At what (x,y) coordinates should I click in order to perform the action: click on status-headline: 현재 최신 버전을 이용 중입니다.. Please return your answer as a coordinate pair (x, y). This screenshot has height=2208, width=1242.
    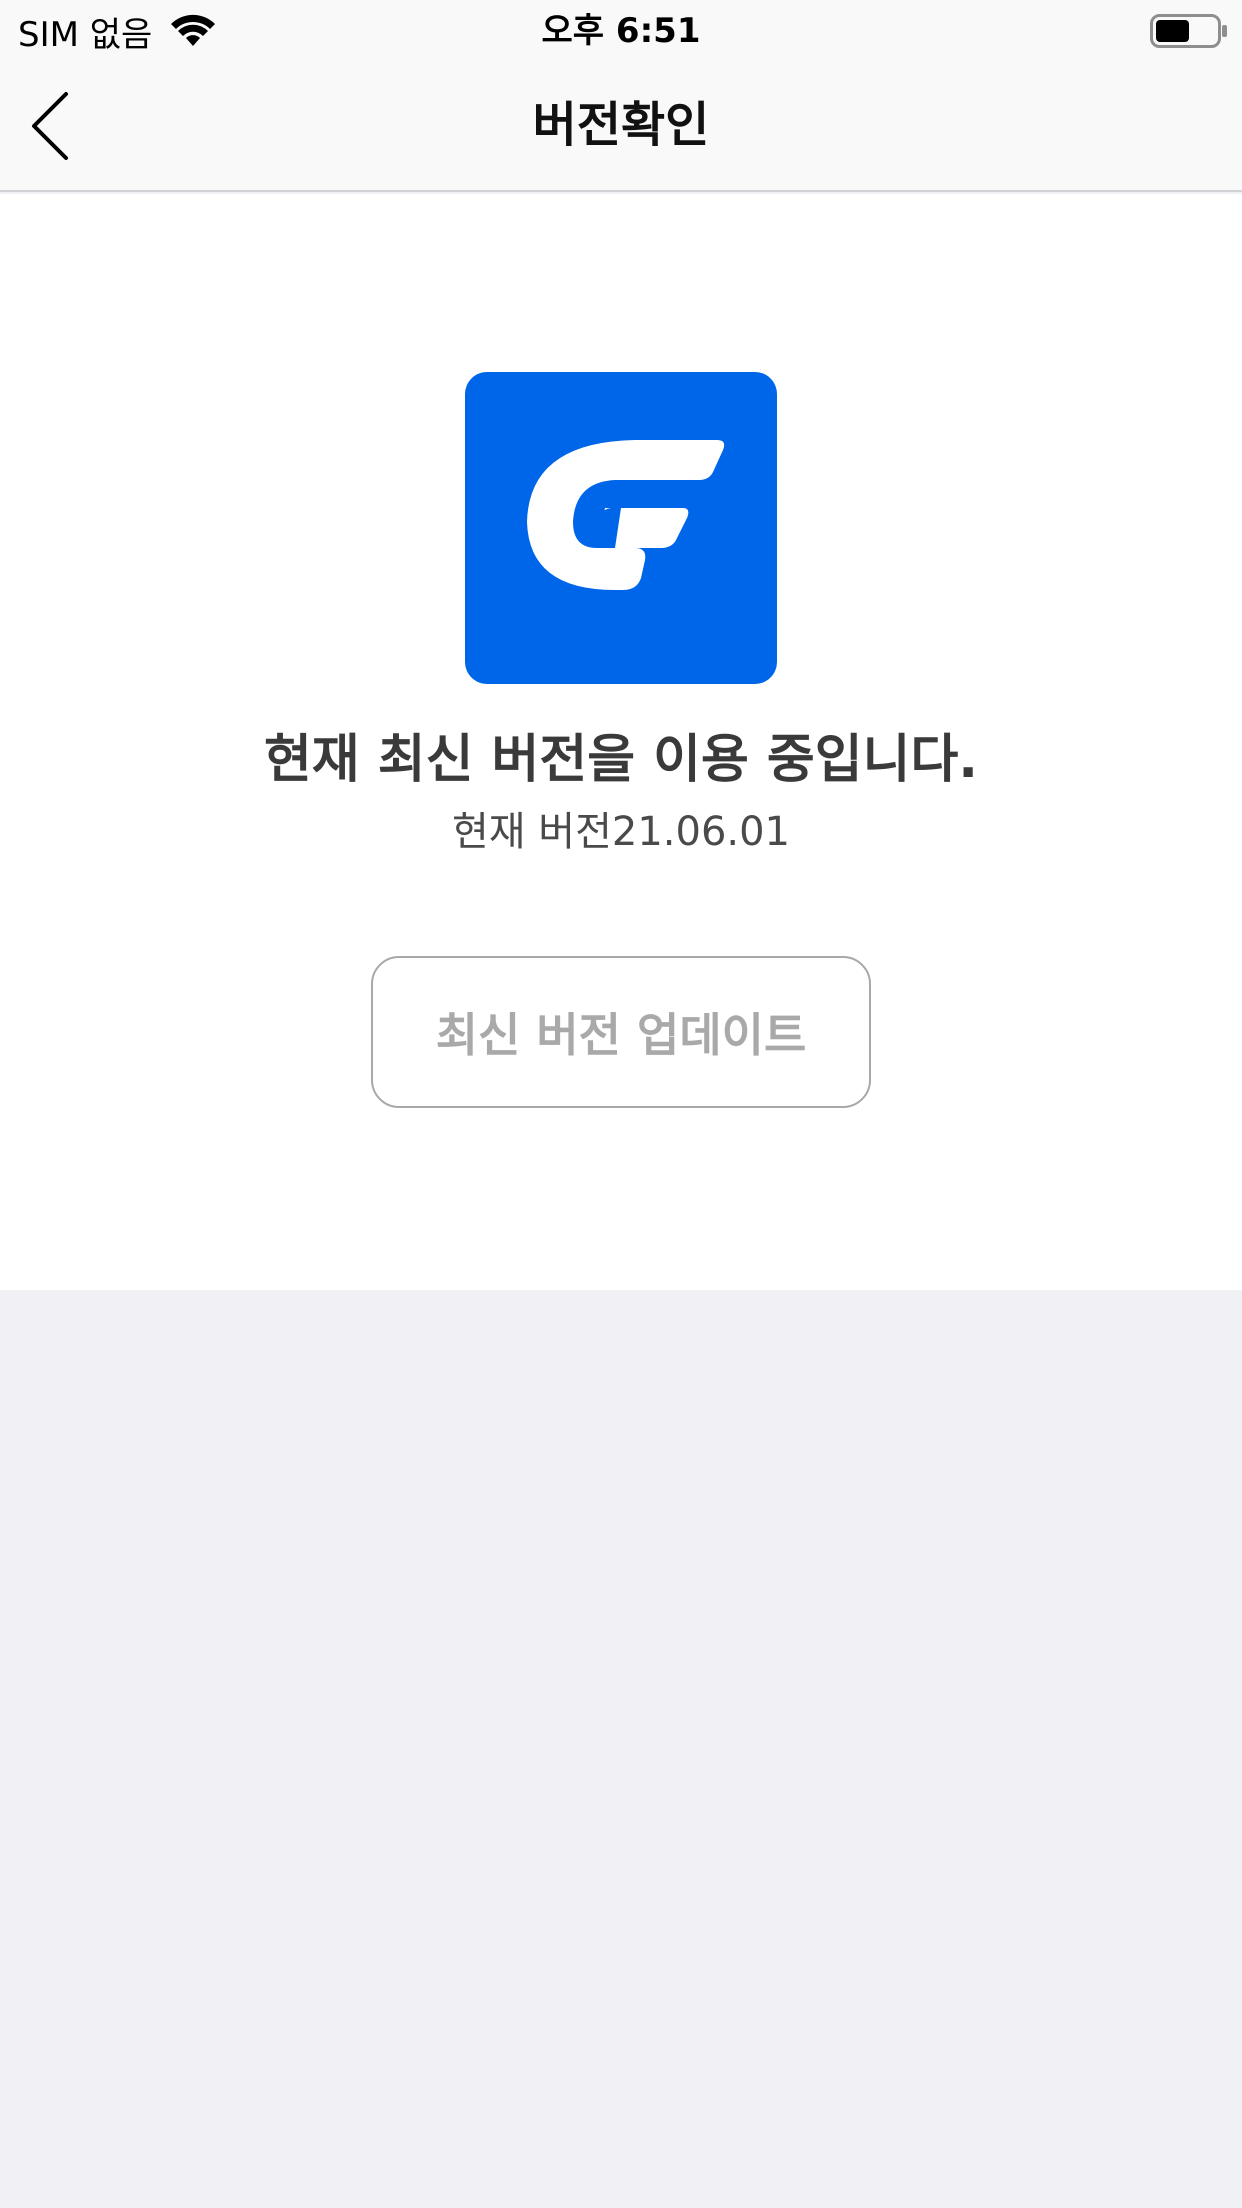
    Looking at the image, I should click on (621, 760).